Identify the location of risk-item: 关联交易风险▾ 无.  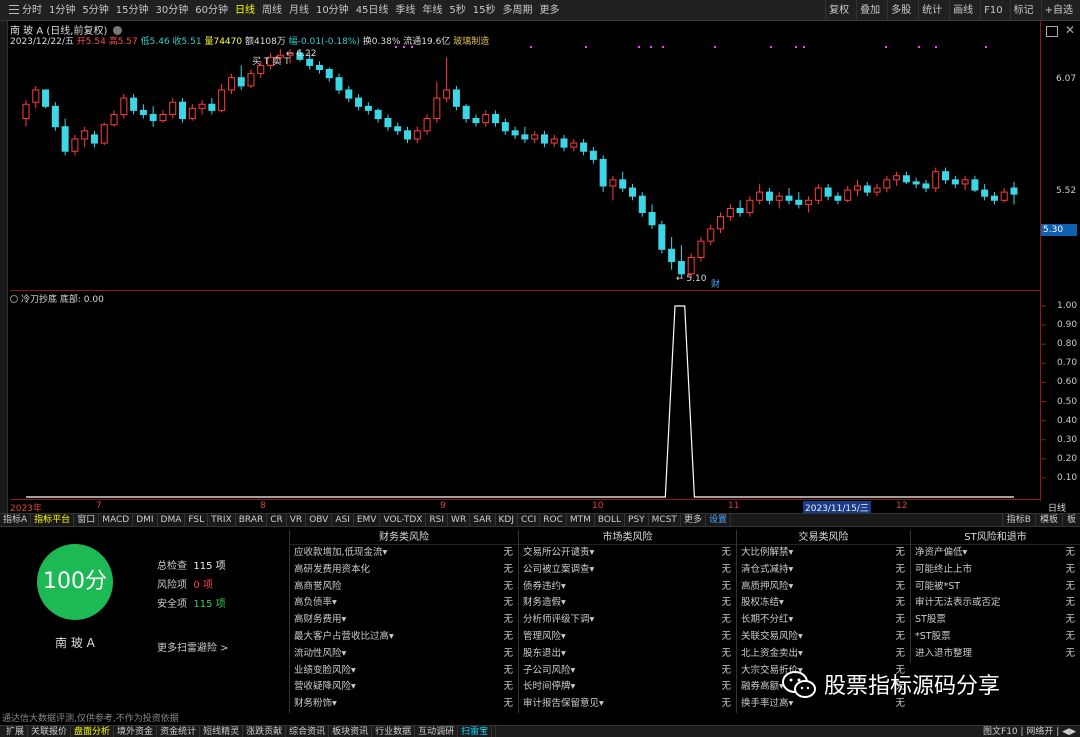
(823, 637).